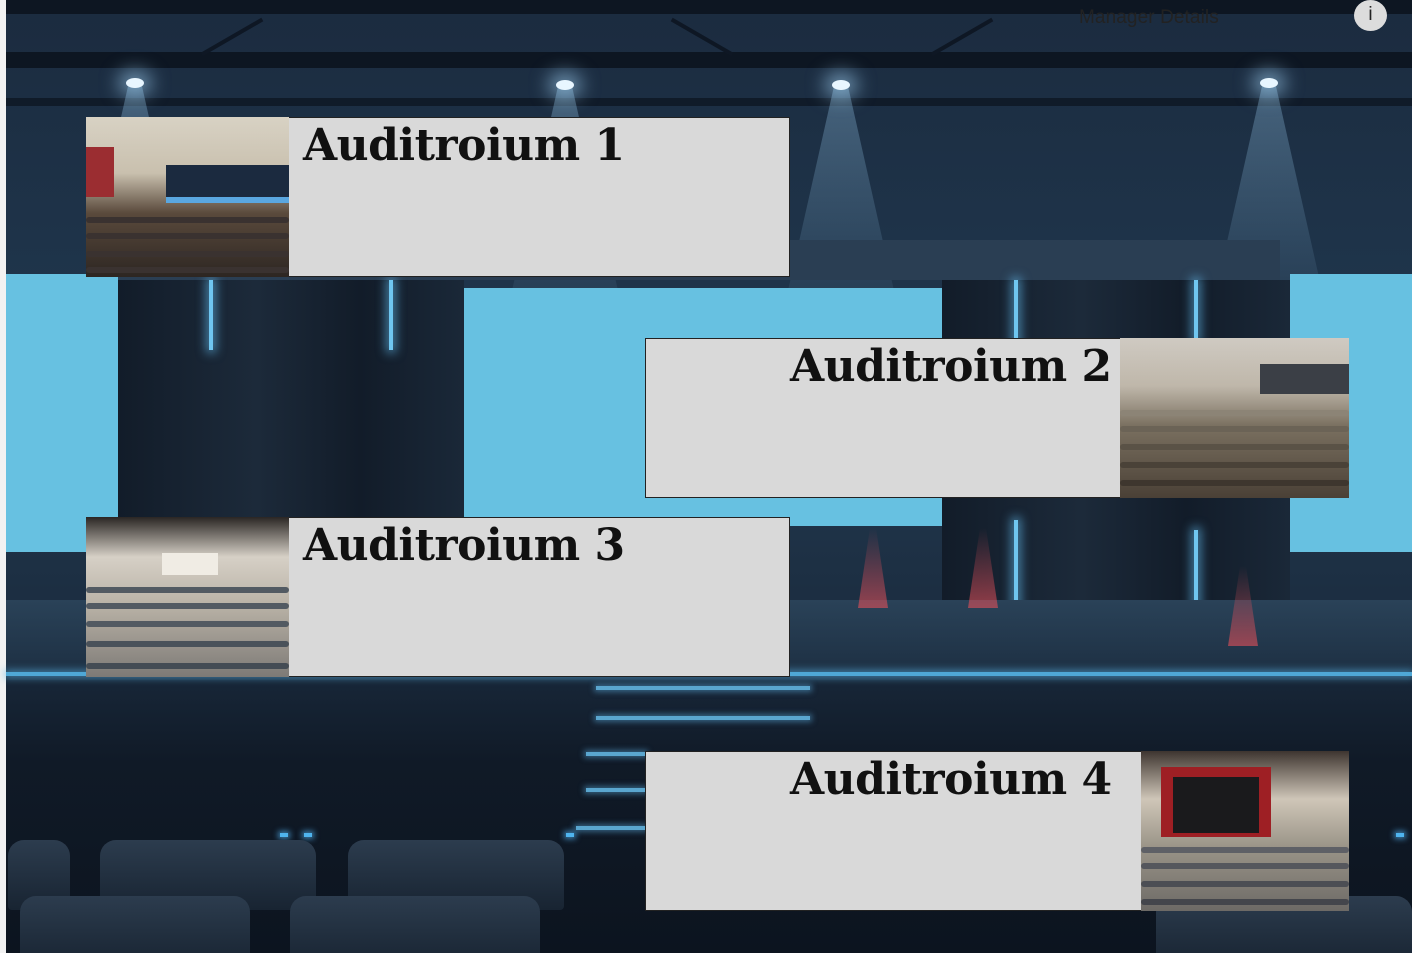 Image resolution: width=1412 pixels, height=953 pixels. I want to click on auditorium-title: Auditroium 3, so click(464, 545).